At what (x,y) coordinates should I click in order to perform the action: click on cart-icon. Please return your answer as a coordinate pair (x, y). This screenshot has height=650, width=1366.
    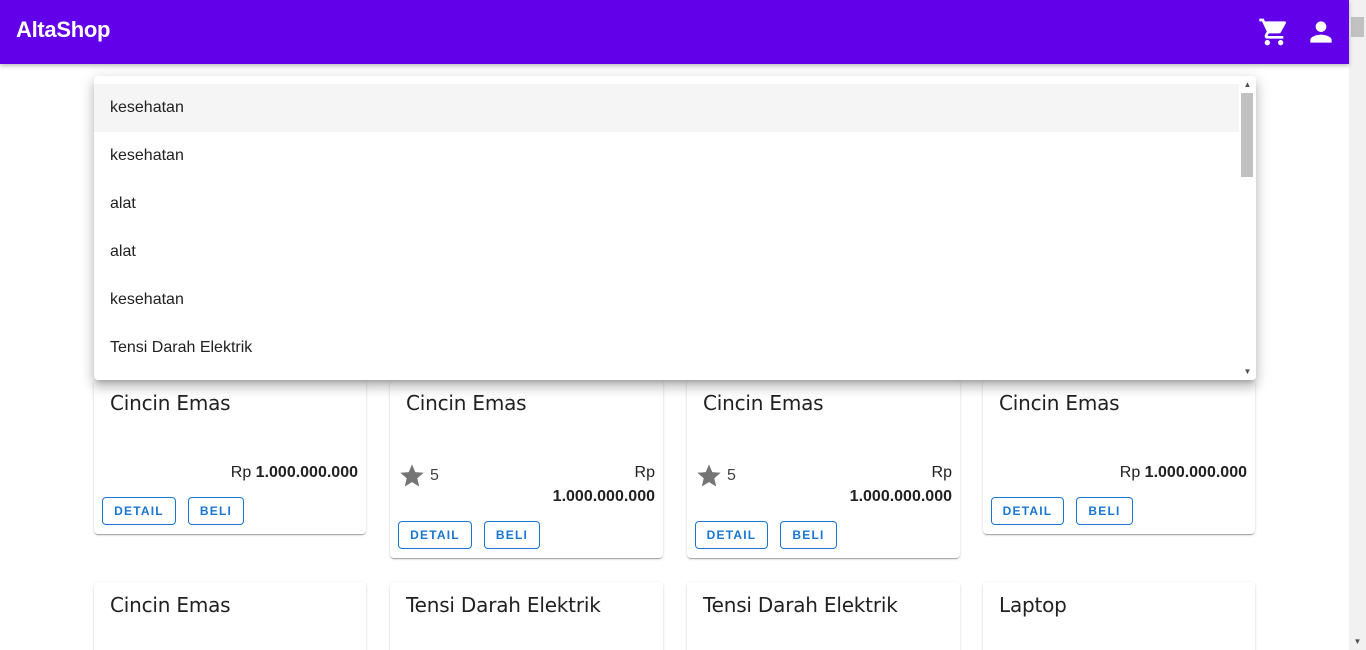
    Looking at the image, I should click on (1273, 32).